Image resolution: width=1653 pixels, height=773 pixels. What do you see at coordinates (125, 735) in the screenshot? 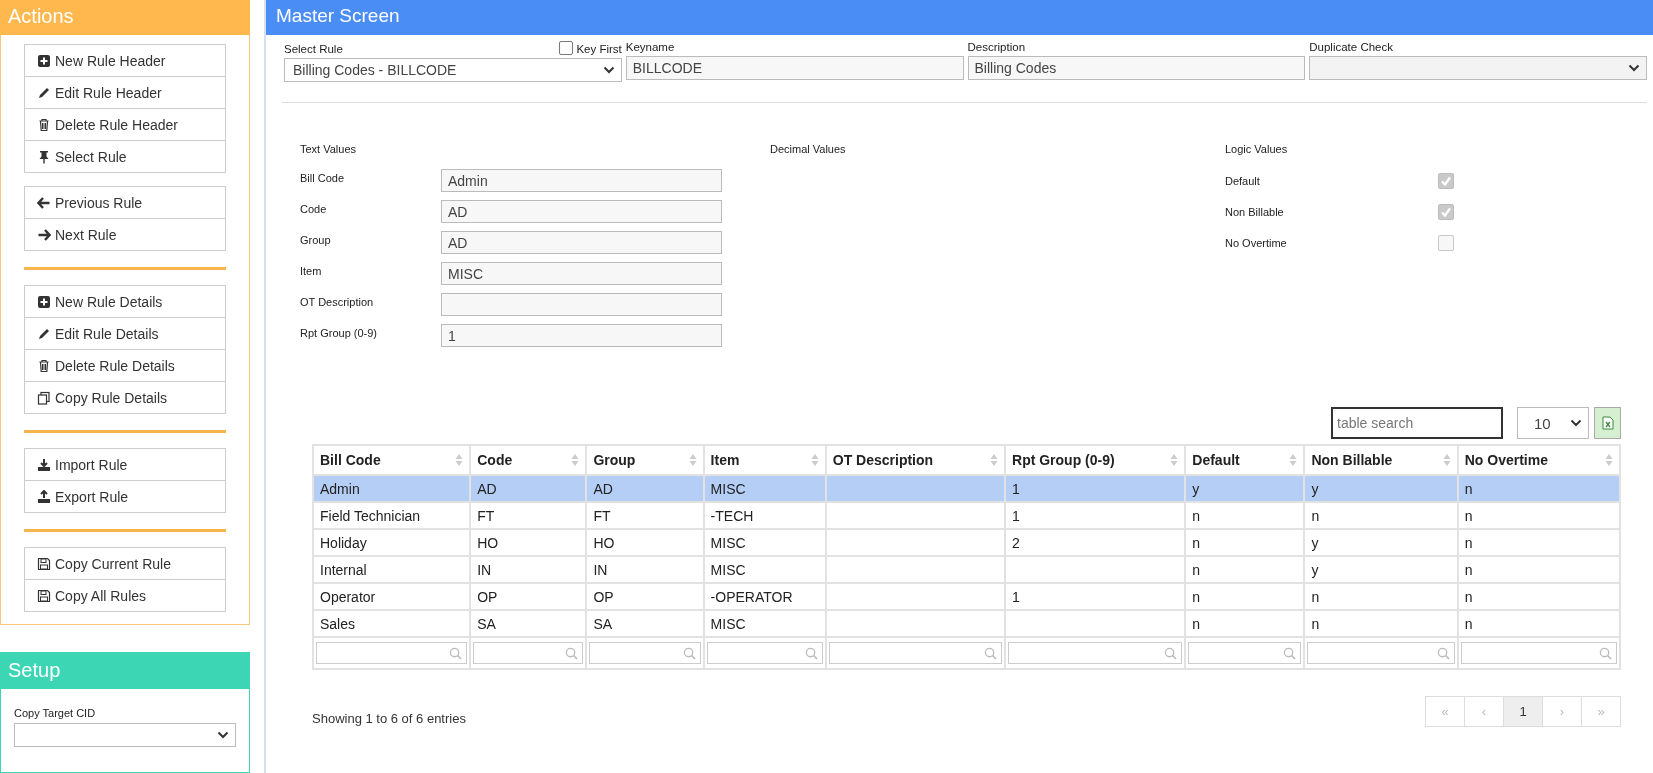
I see `target-cid-dropdown` at bounding box center [125, 735].